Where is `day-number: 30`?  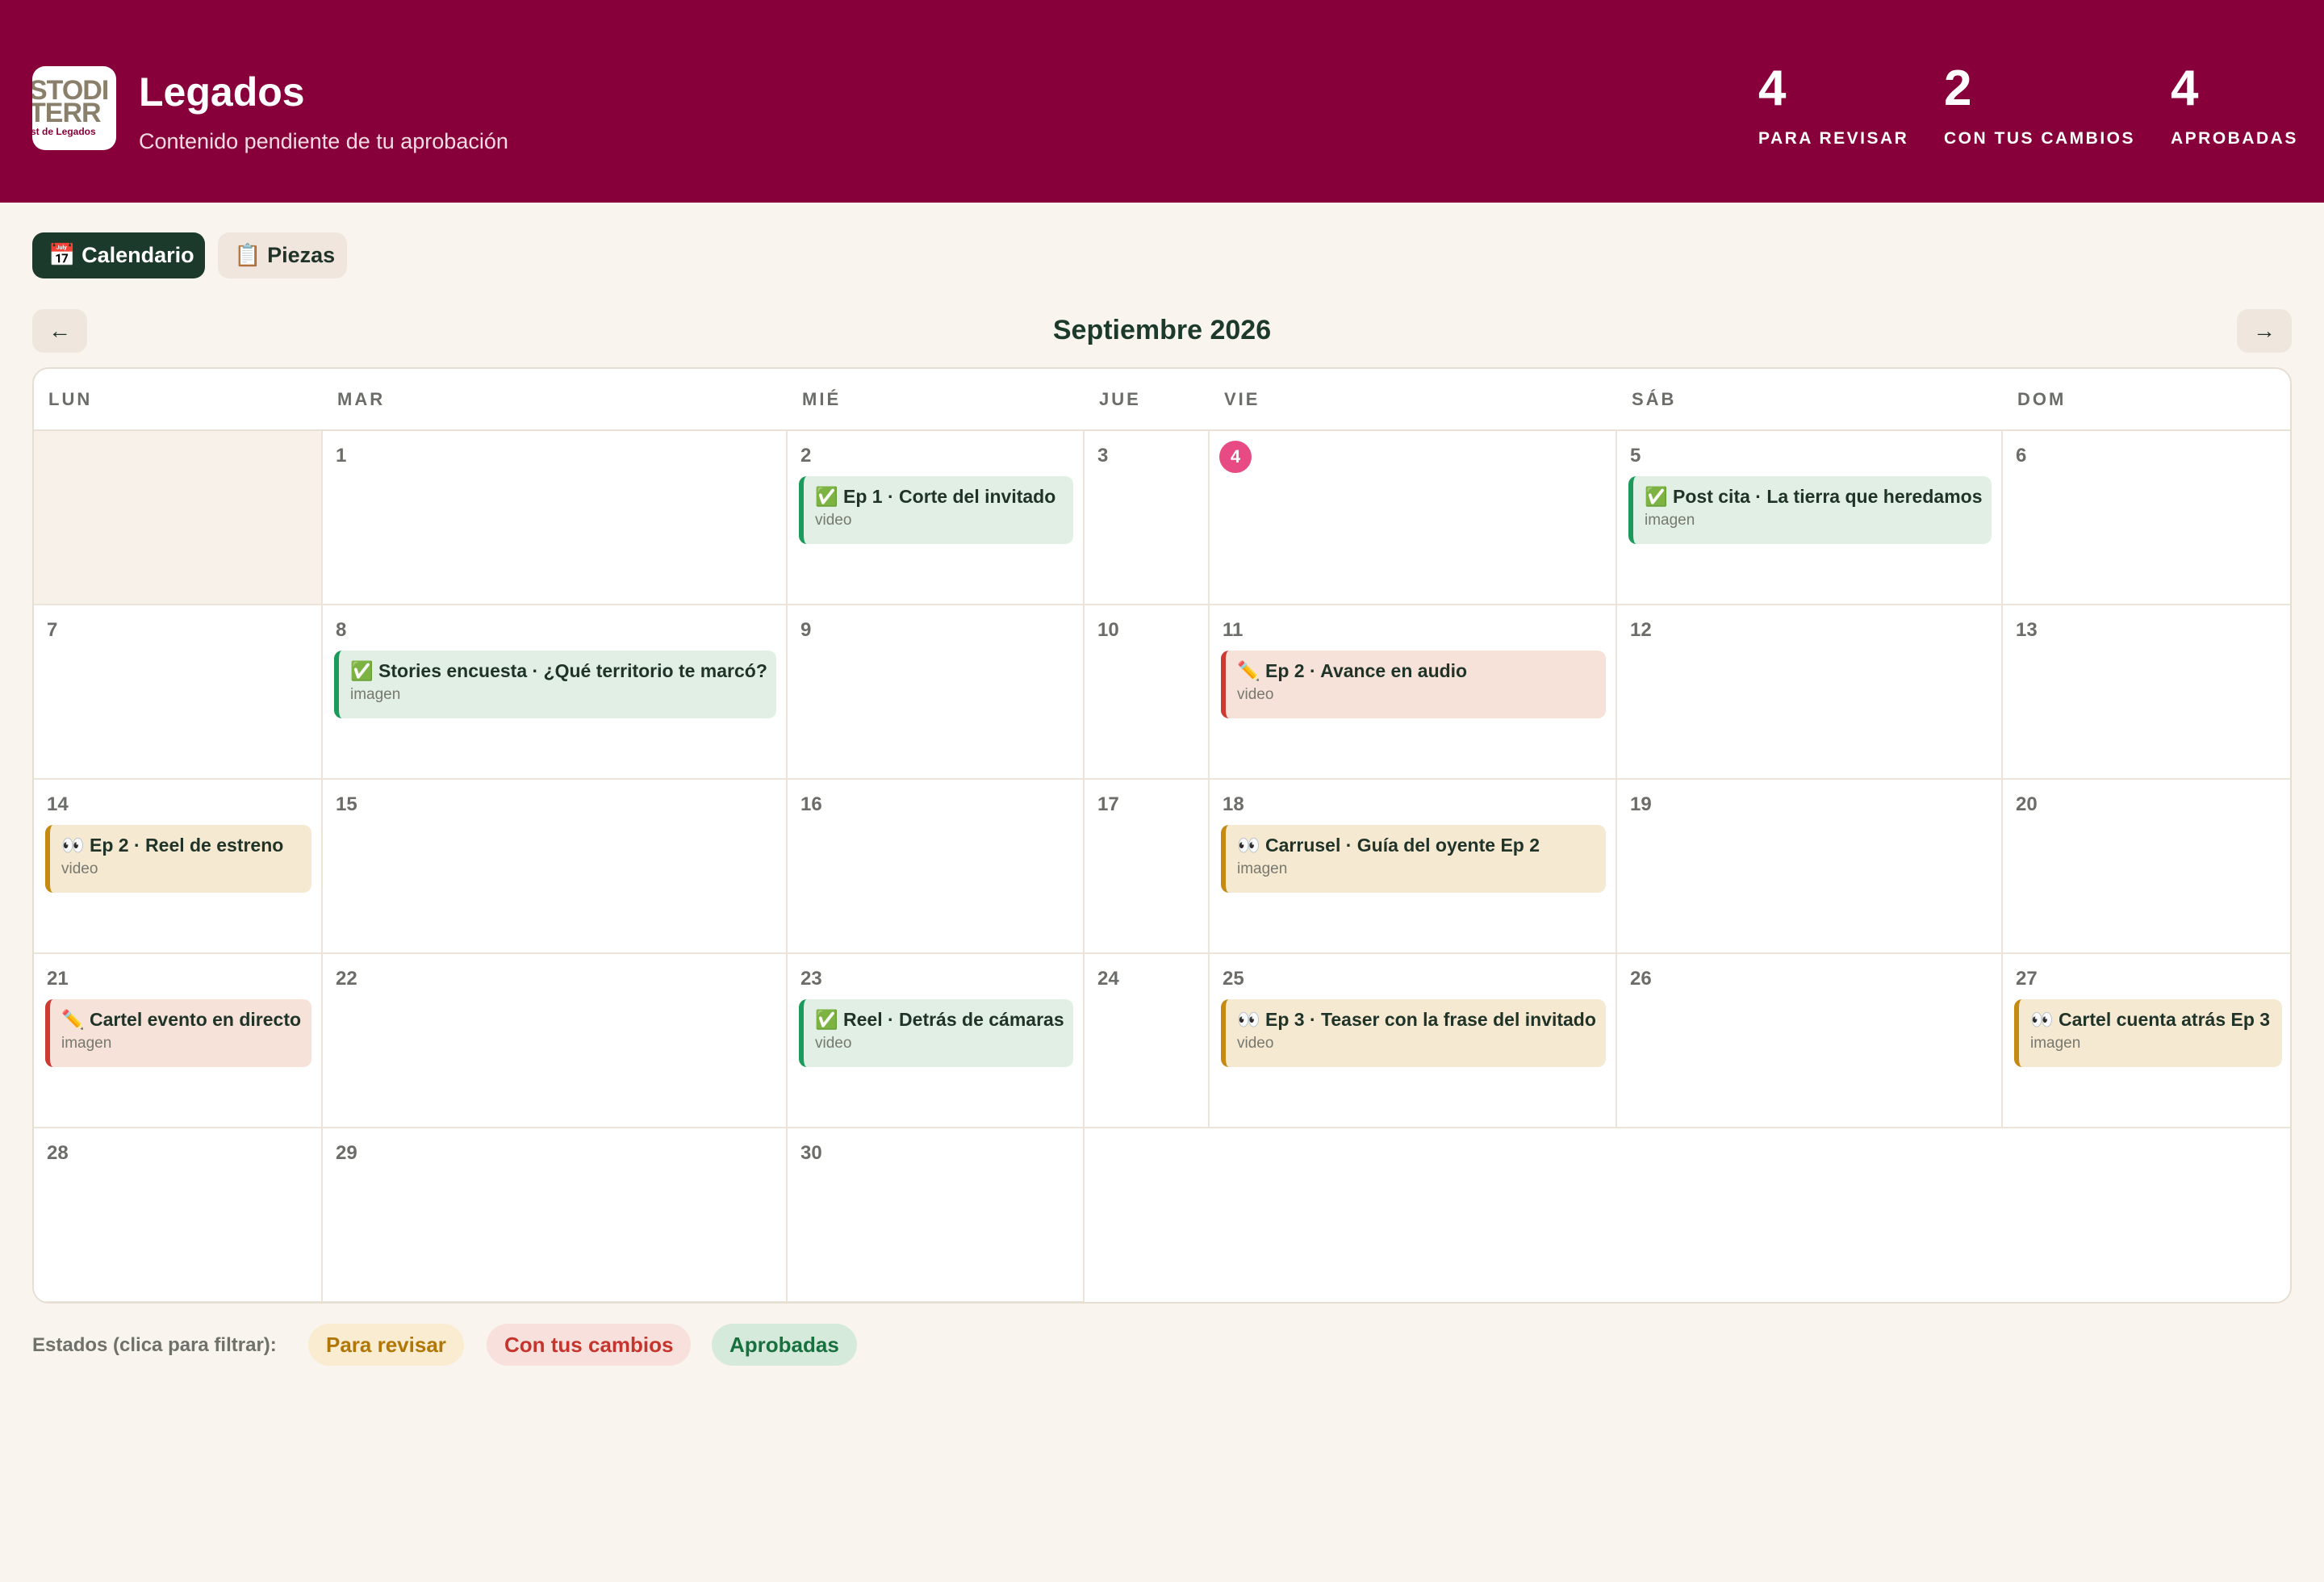
day-number: 30 is located at coordinates (811, 1153).